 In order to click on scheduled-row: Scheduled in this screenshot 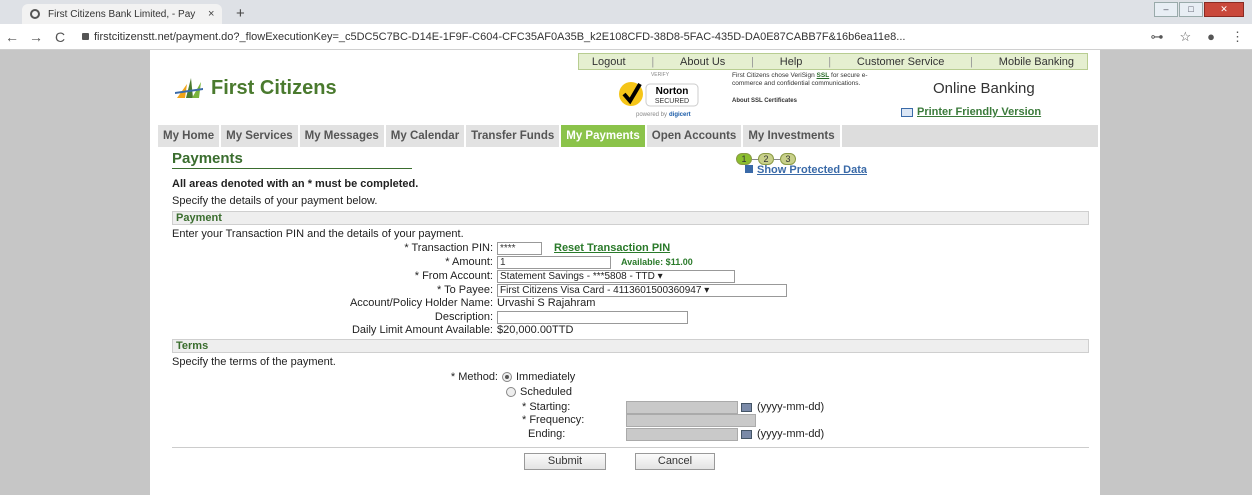, I will do `click(656, 392)`.